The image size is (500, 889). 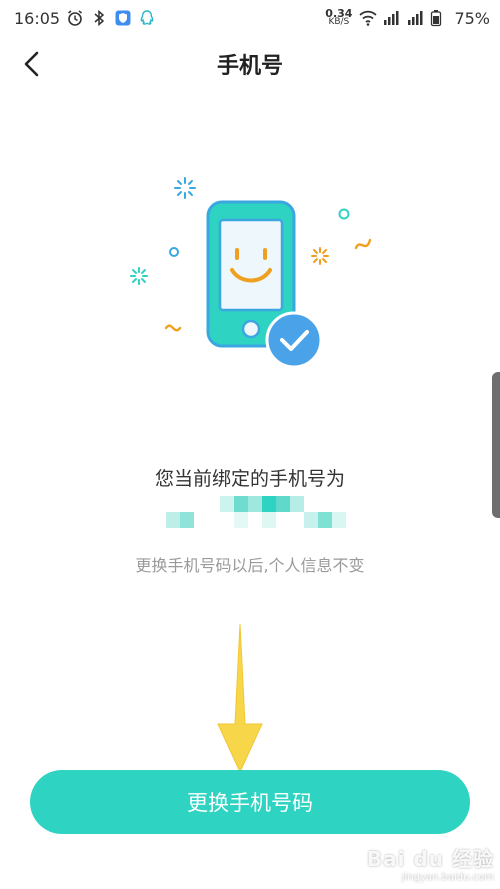 I want to click on qq-icon, so click(x=147, y=18).